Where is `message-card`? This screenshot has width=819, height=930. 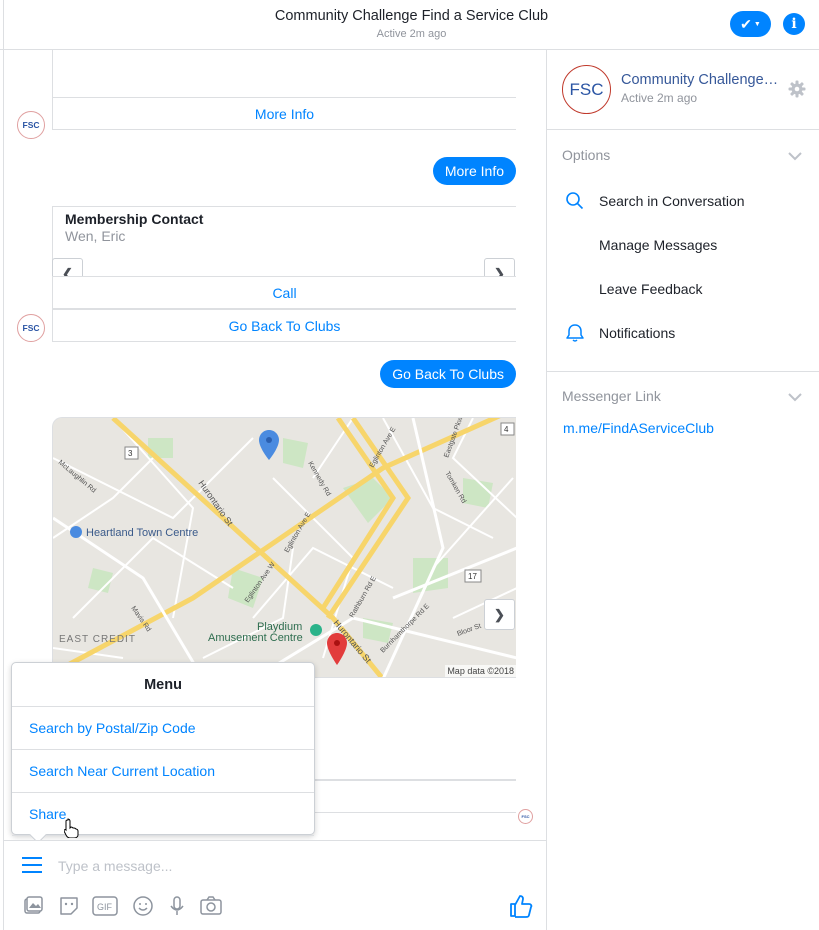 message-card is located at coordinates (284, 74).